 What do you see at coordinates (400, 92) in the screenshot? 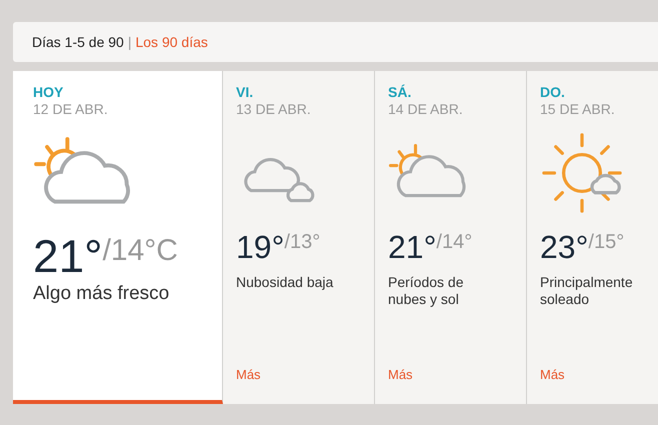
I see `day-name: SÁ.` at bounding box center [400, 92].